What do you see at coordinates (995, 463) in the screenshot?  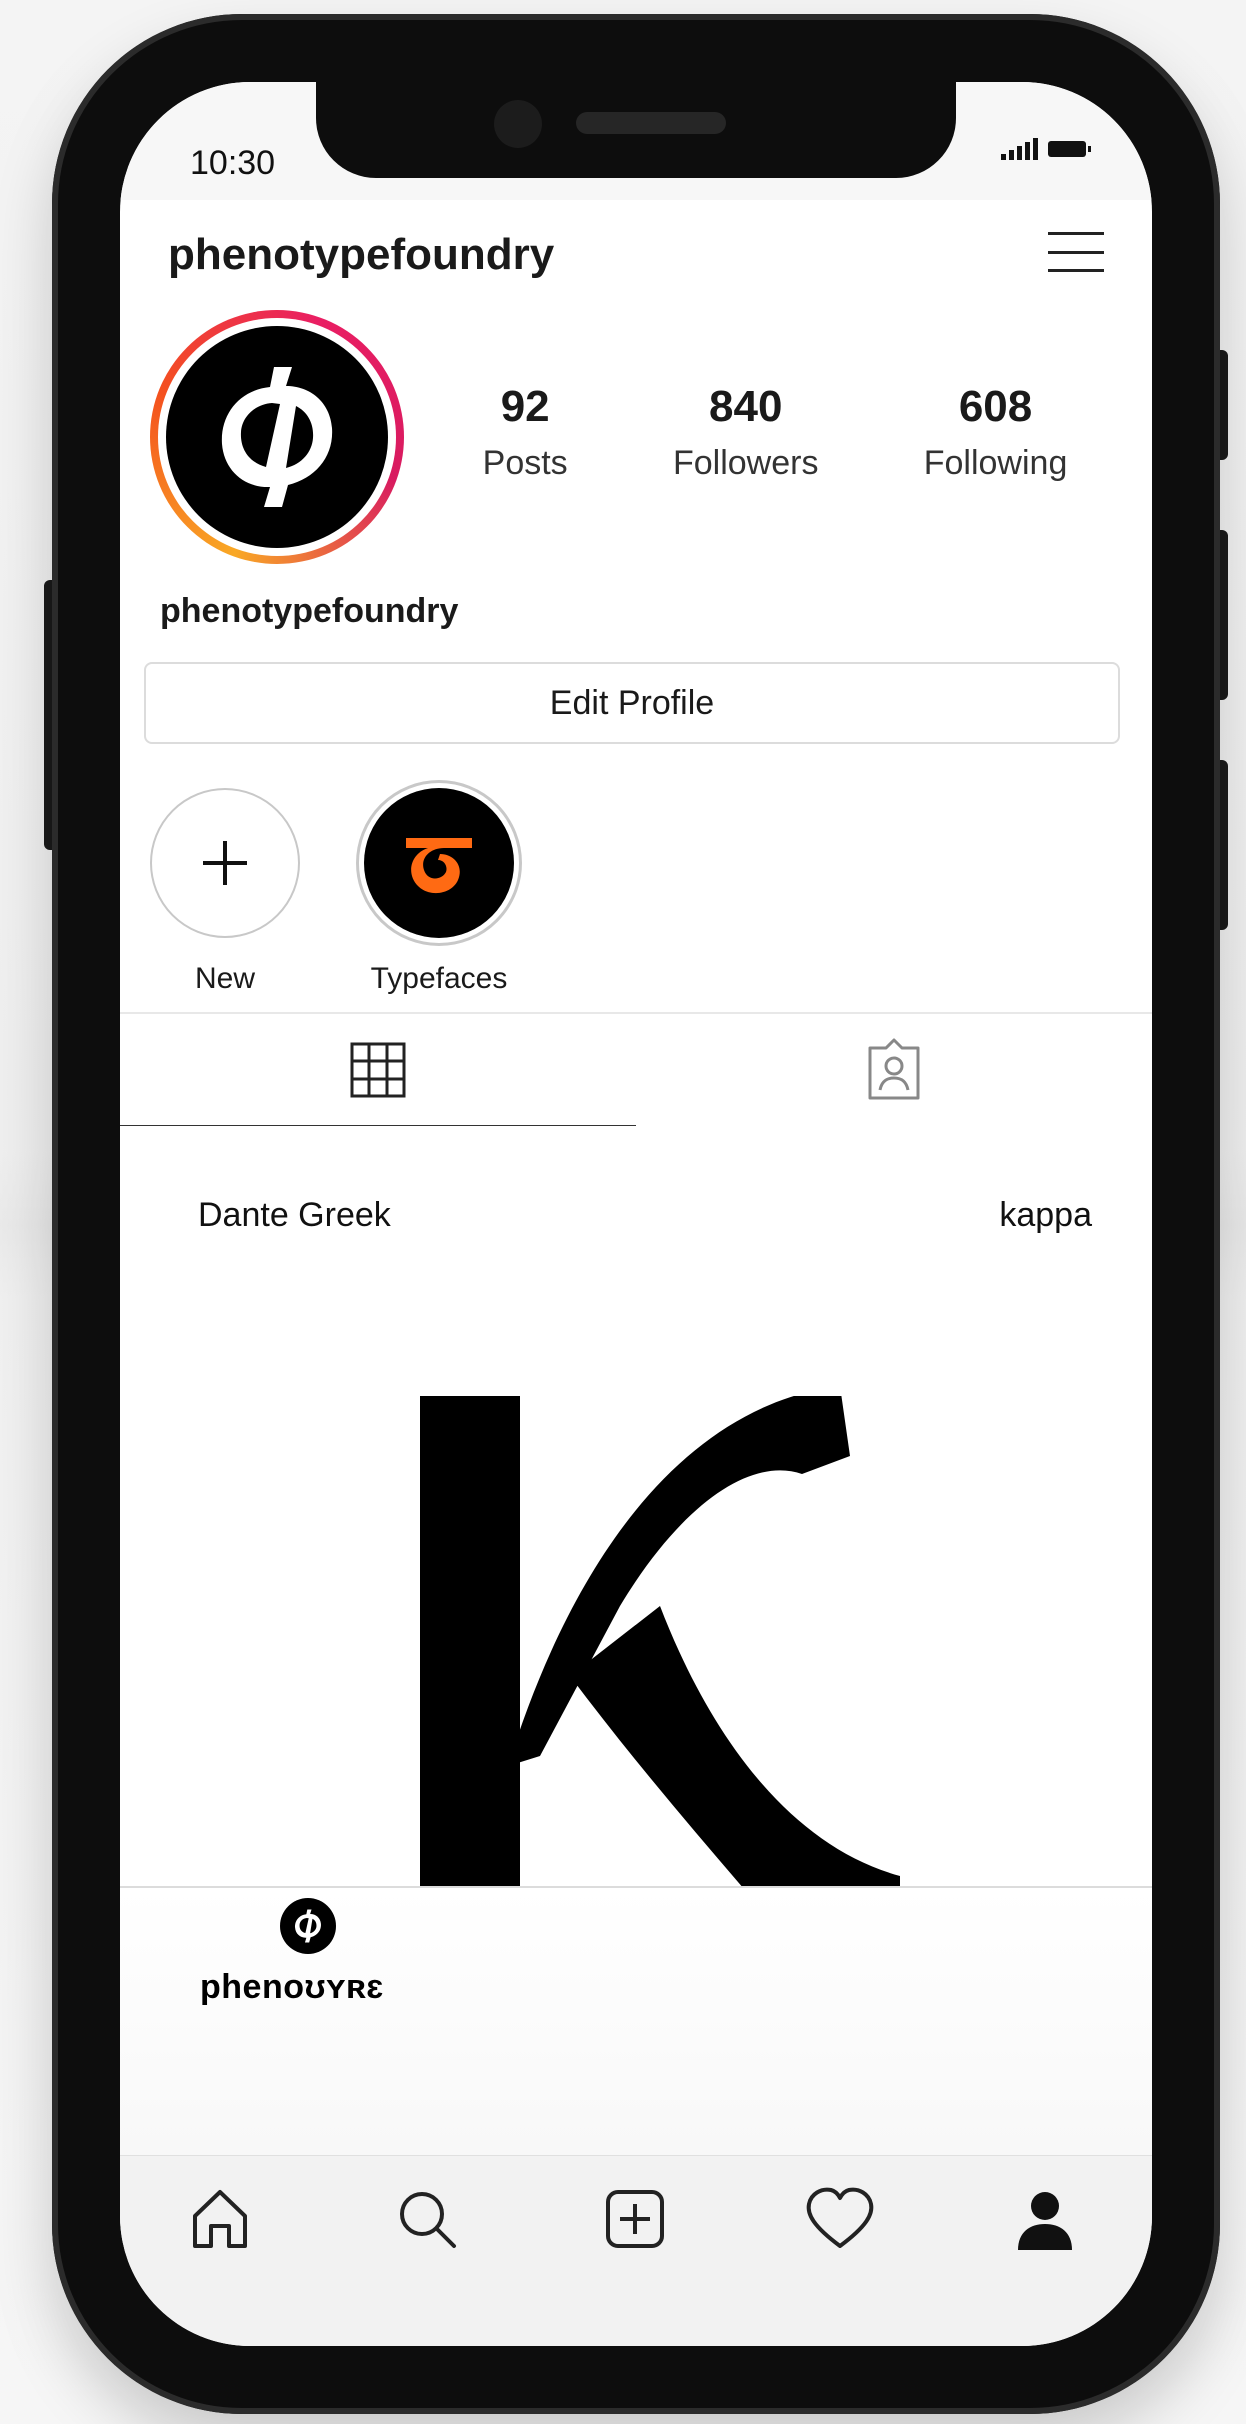 I see `stat-label: Following` at bounding box center [995, 463].